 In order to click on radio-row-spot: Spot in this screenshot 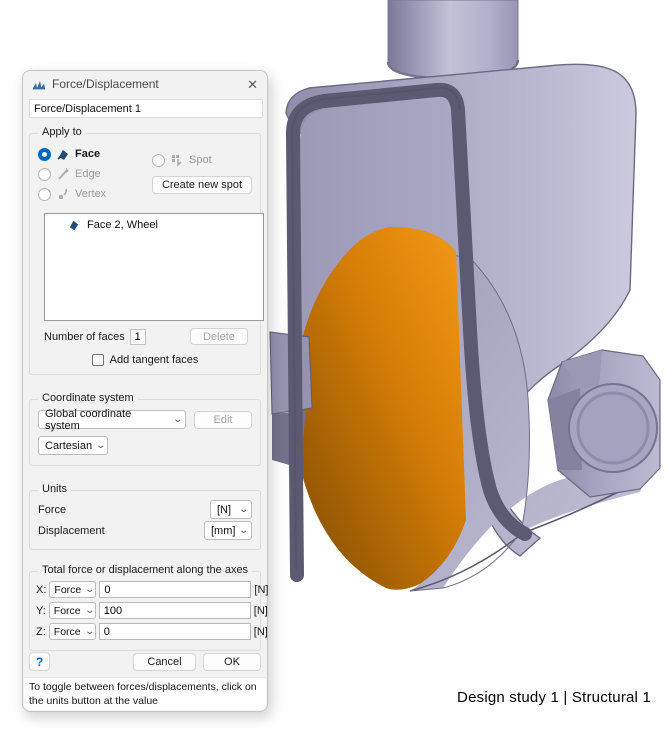, I will do `click(202, 160)`.